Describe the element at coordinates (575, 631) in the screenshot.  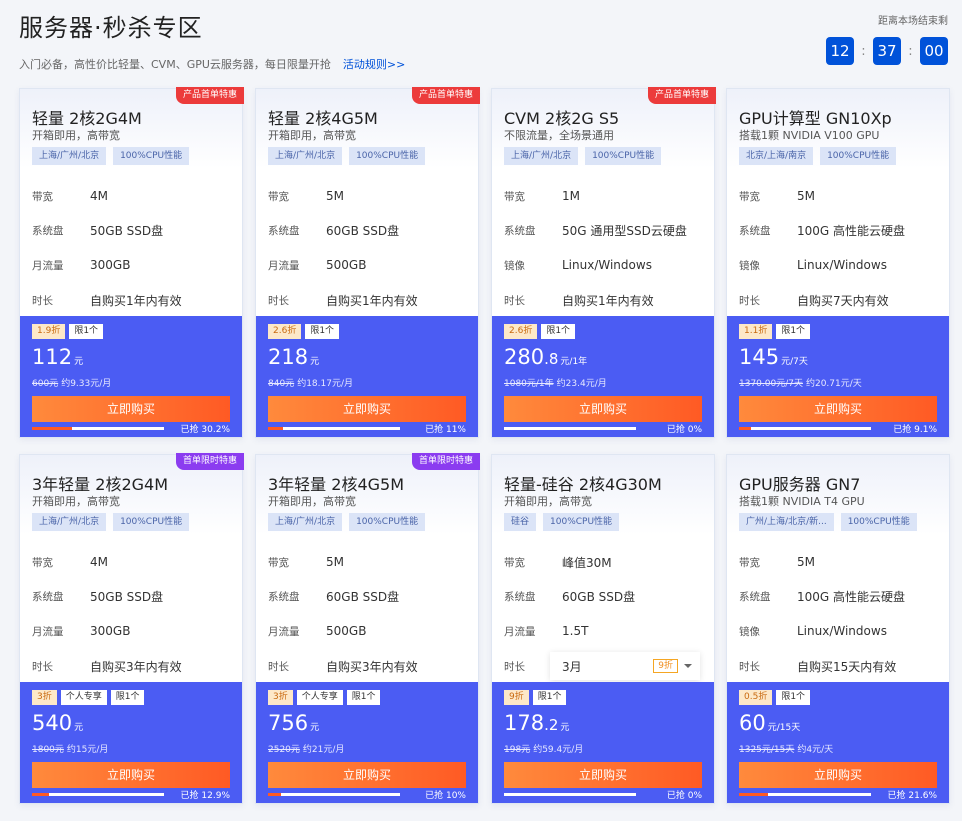
I see `spec-value: 1.5T` at that location.